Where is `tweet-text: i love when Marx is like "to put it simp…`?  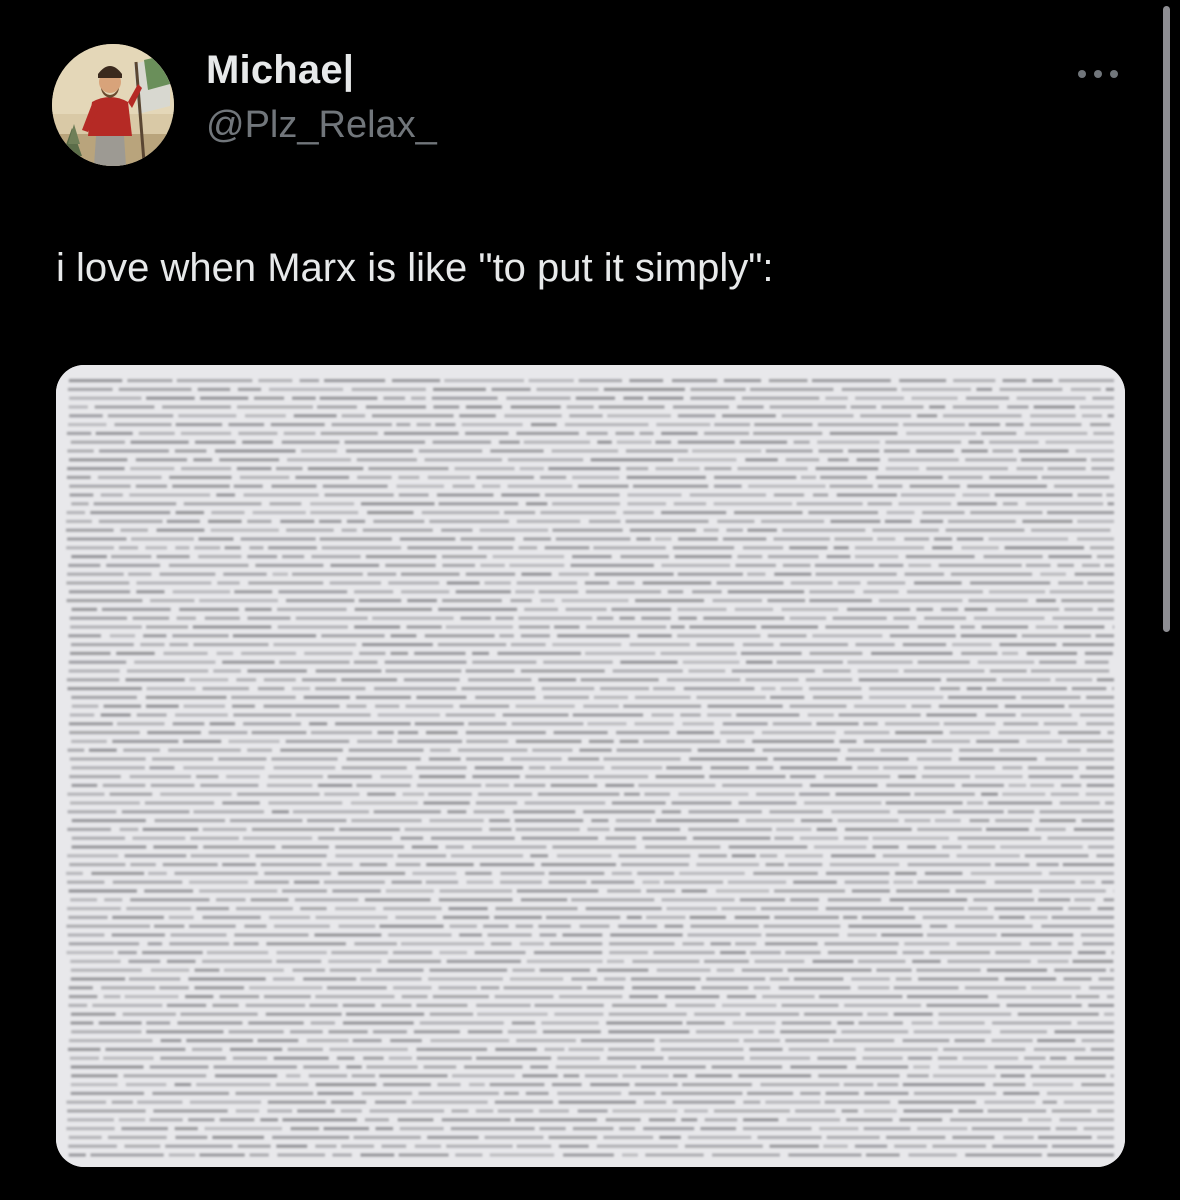 tweet-text: i love when Marx is like "to put it simp… is located at coordinates (415, 268).